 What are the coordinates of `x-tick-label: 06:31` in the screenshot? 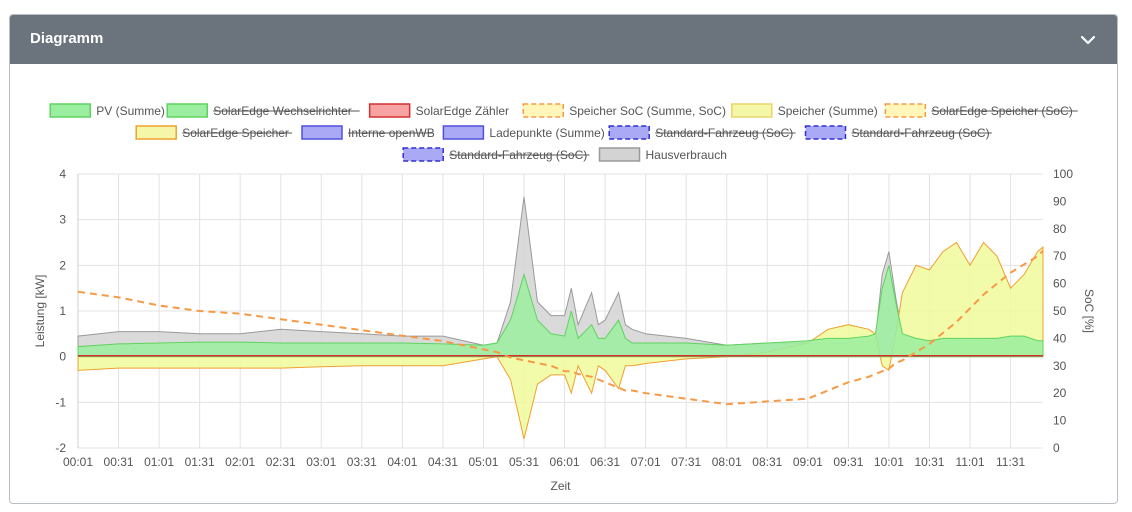 It's located at (605, 462).